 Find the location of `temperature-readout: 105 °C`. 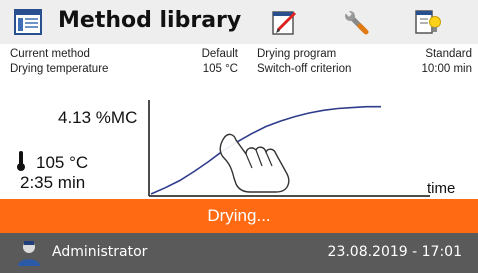

temperature-readout: 105 °C is located at coordinates (62, 162).